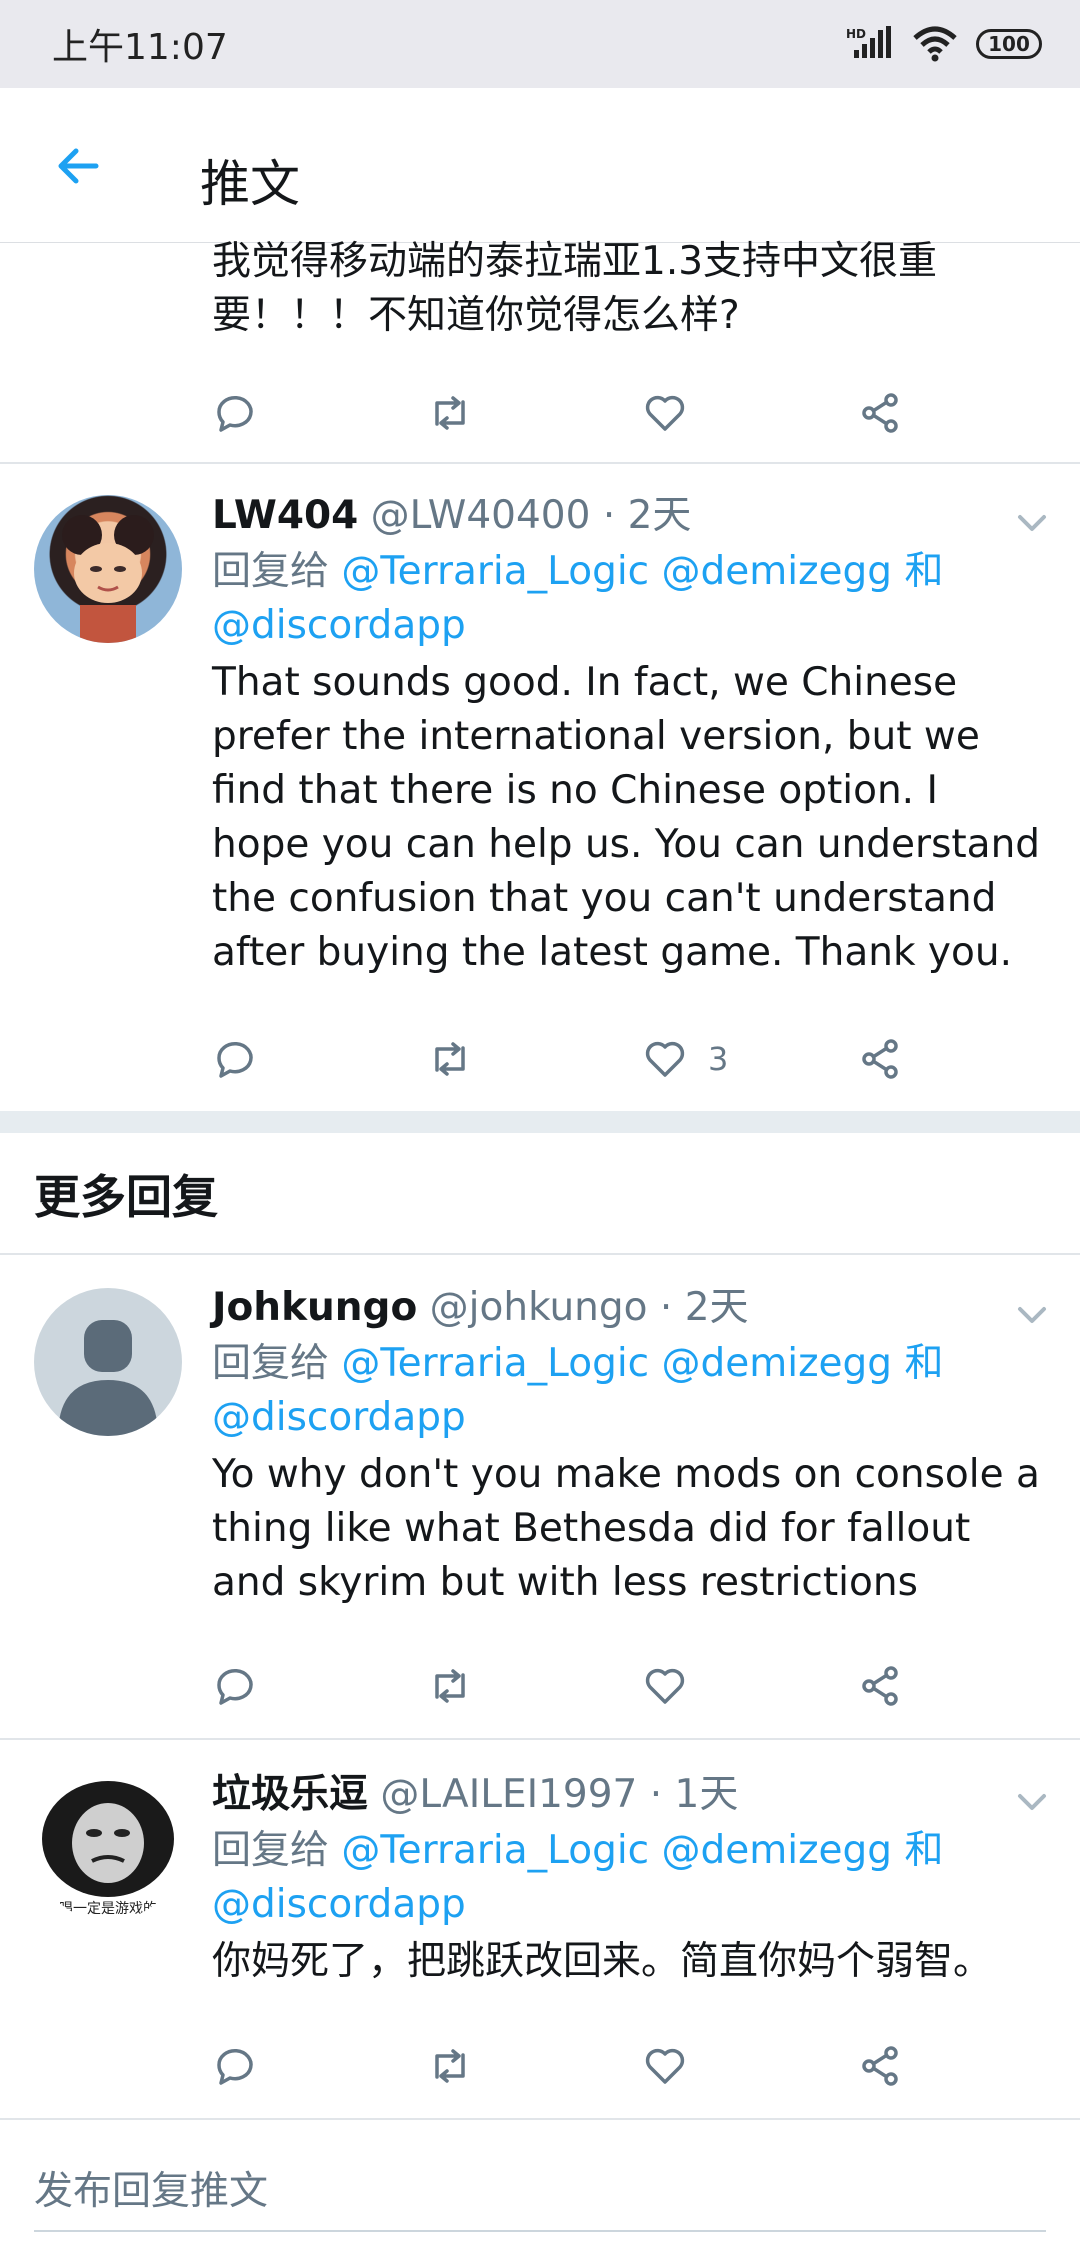 The image size is (1080, 2248). I want to click on tweet-header: LW404 @LW40400 · 2天, so click(451, 516).